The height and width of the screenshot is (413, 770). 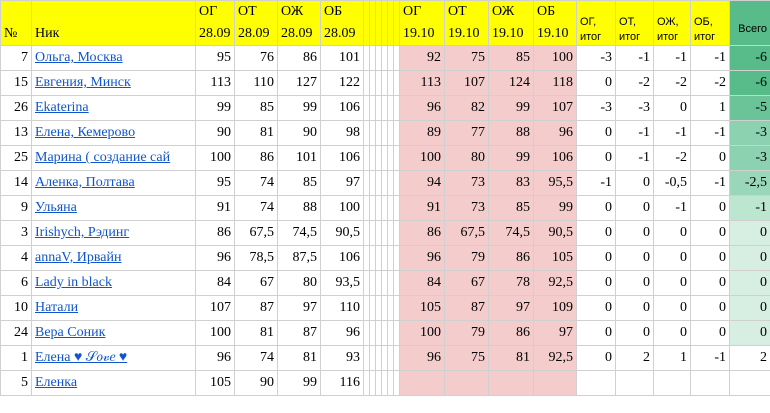 What do you see at coordinates (16, 108) in the screenshot?
I see `cell-num: 26` at bounding box center [16, 108].